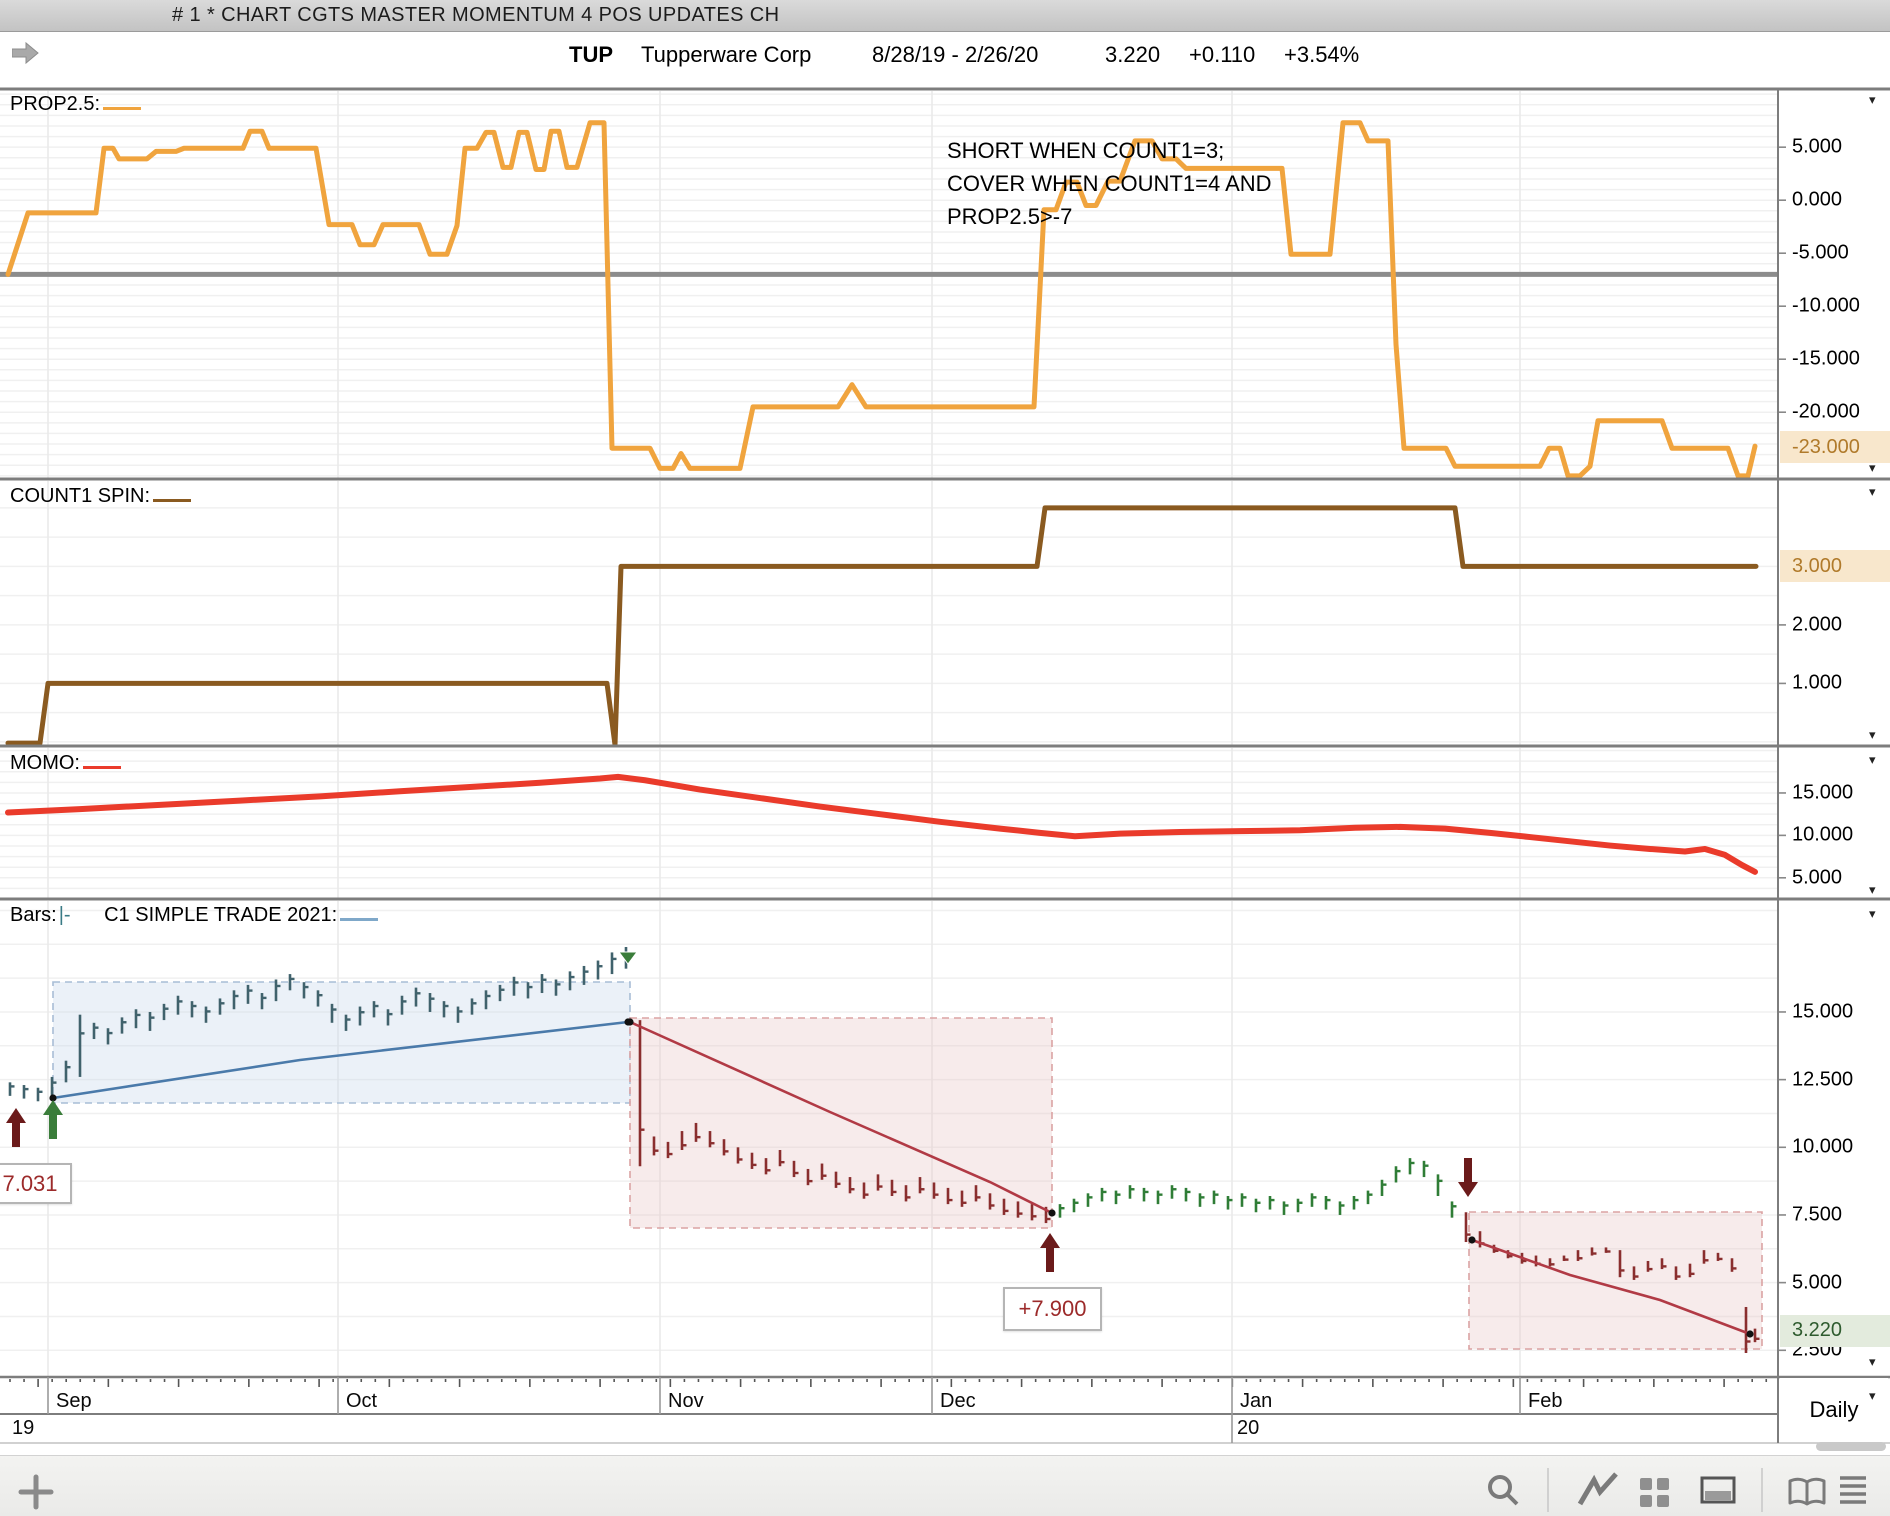 The image size is (1890, 1516). I want to click on axis-highlight-value: -23.000, so click(1826, 446).